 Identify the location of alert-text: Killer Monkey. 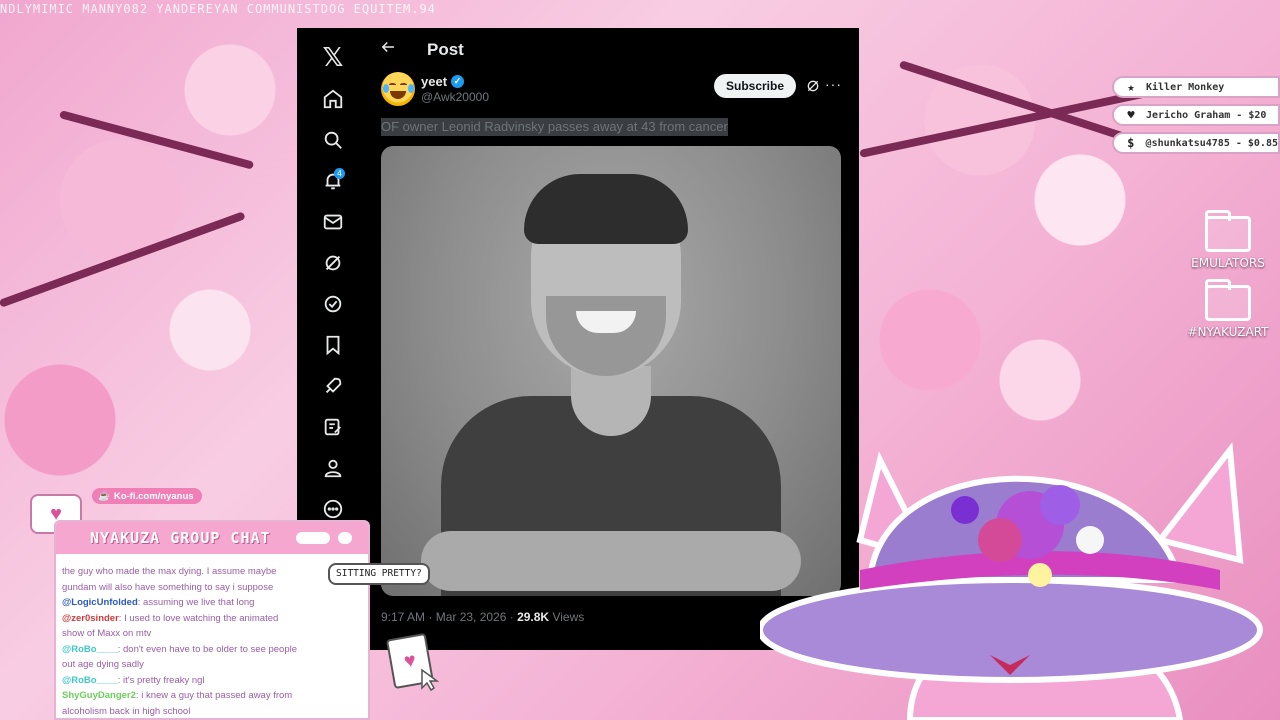
(1185, 87).